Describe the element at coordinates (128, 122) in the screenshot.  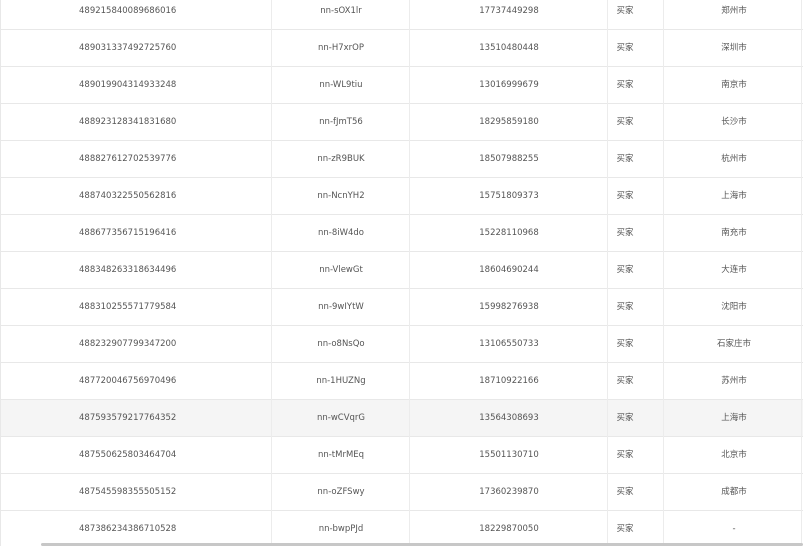
I see `cell-user-id: 488923128341831680` at that location.